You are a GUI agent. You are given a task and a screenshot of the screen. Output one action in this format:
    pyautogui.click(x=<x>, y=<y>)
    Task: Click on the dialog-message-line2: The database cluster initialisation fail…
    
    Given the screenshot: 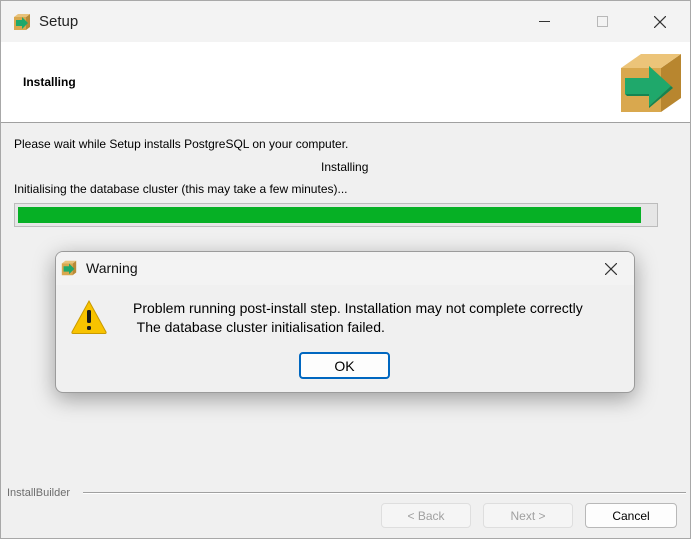 What is the action you would take?
    pyautogui.click(x=259, y=327)
    